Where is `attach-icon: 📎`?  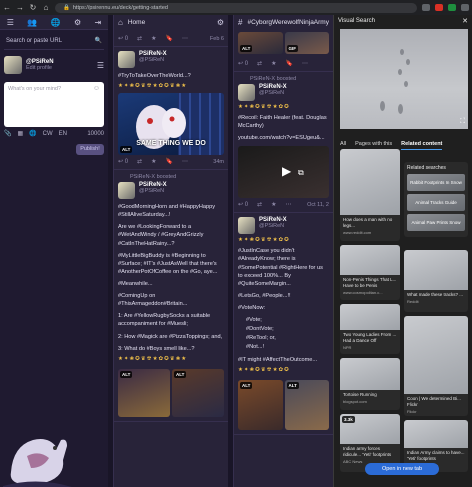 attach-icon: 📎 is located at coordinates (7, 133).